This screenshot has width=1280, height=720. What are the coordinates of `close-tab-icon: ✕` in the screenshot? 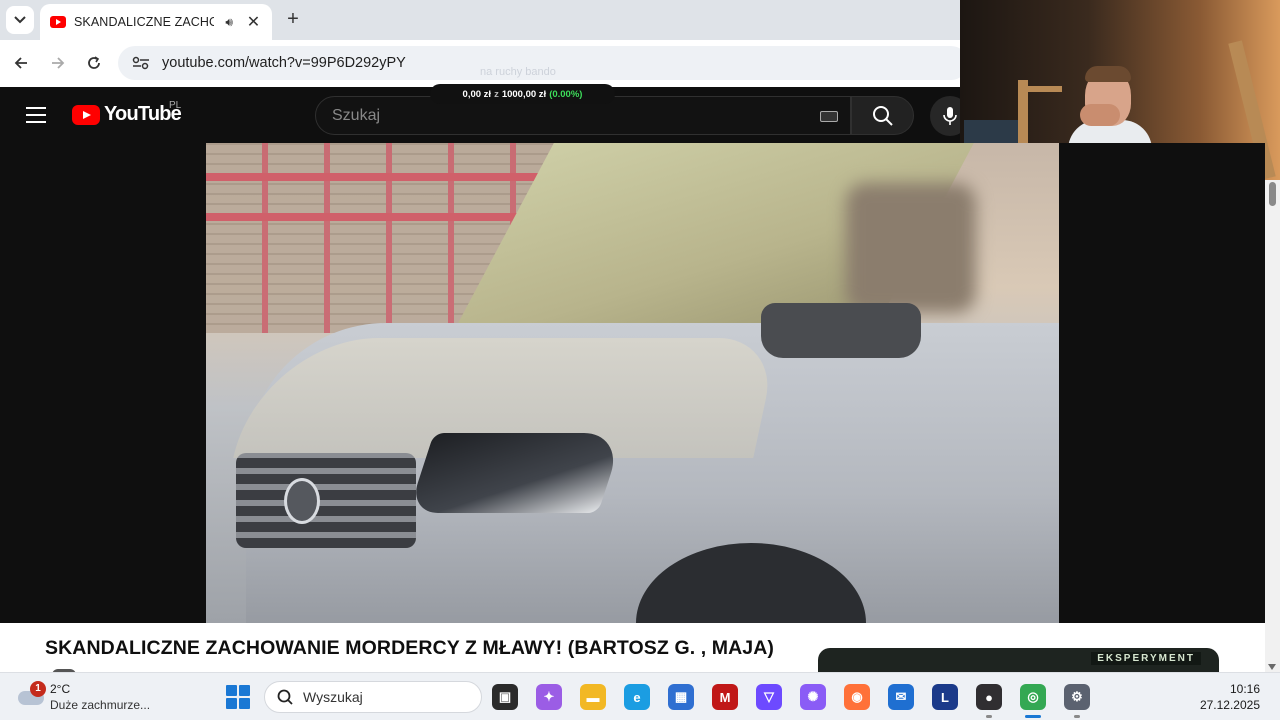 It's located at (253, 22).